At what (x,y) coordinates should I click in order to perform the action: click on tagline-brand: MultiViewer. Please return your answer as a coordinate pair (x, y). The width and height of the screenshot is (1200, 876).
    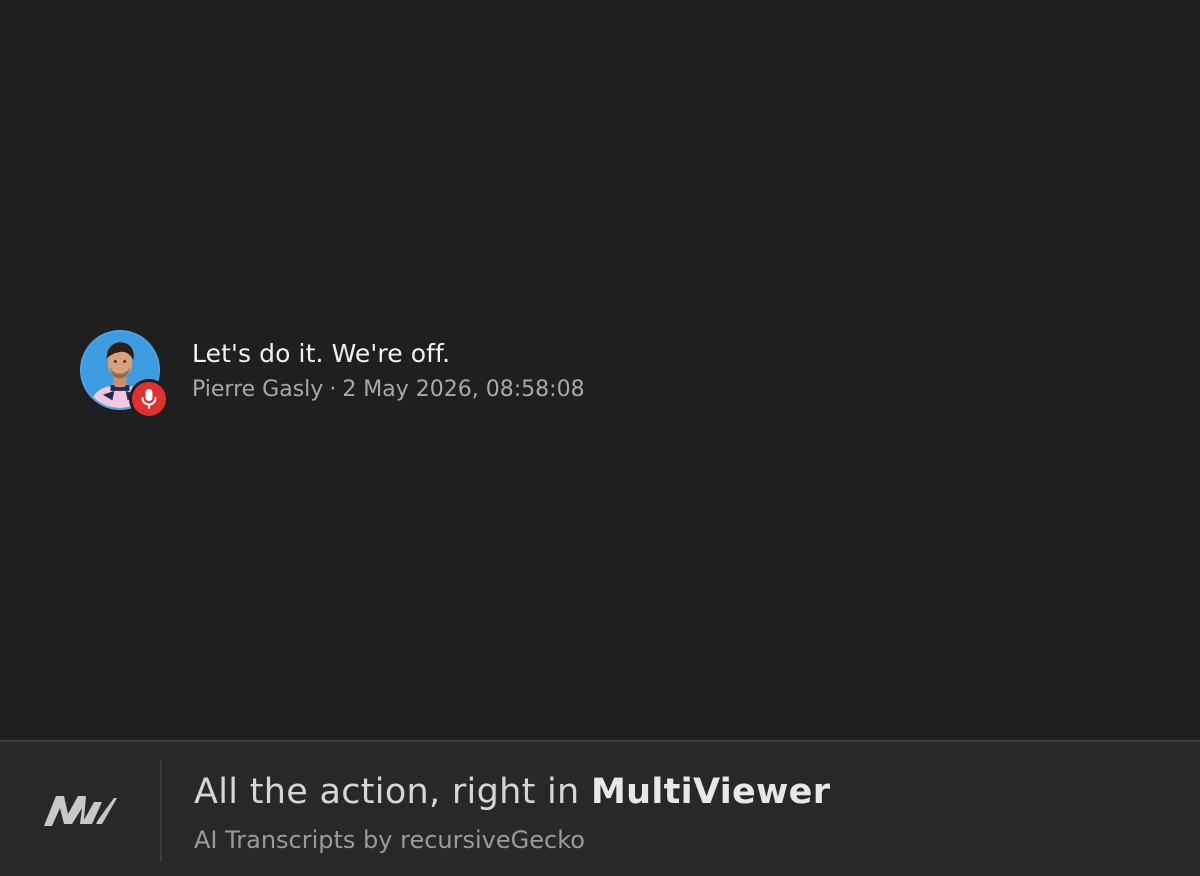
    Looking at the image, I should click on (710, 792).